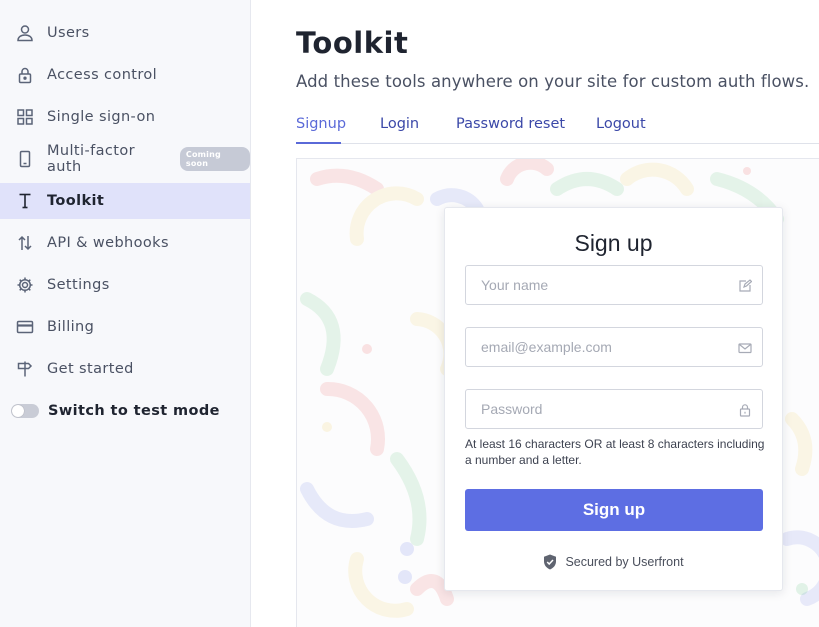  What do you see at coordinates (624, 562) in the screenshot?
I see `secured-by-text: Secured by Userfront` at bounding box center [624, 562].